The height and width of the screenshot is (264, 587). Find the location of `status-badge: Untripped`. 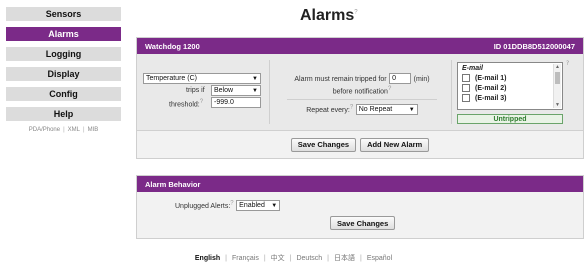

status-badge: Untripped is located at coordinates (510, 119).